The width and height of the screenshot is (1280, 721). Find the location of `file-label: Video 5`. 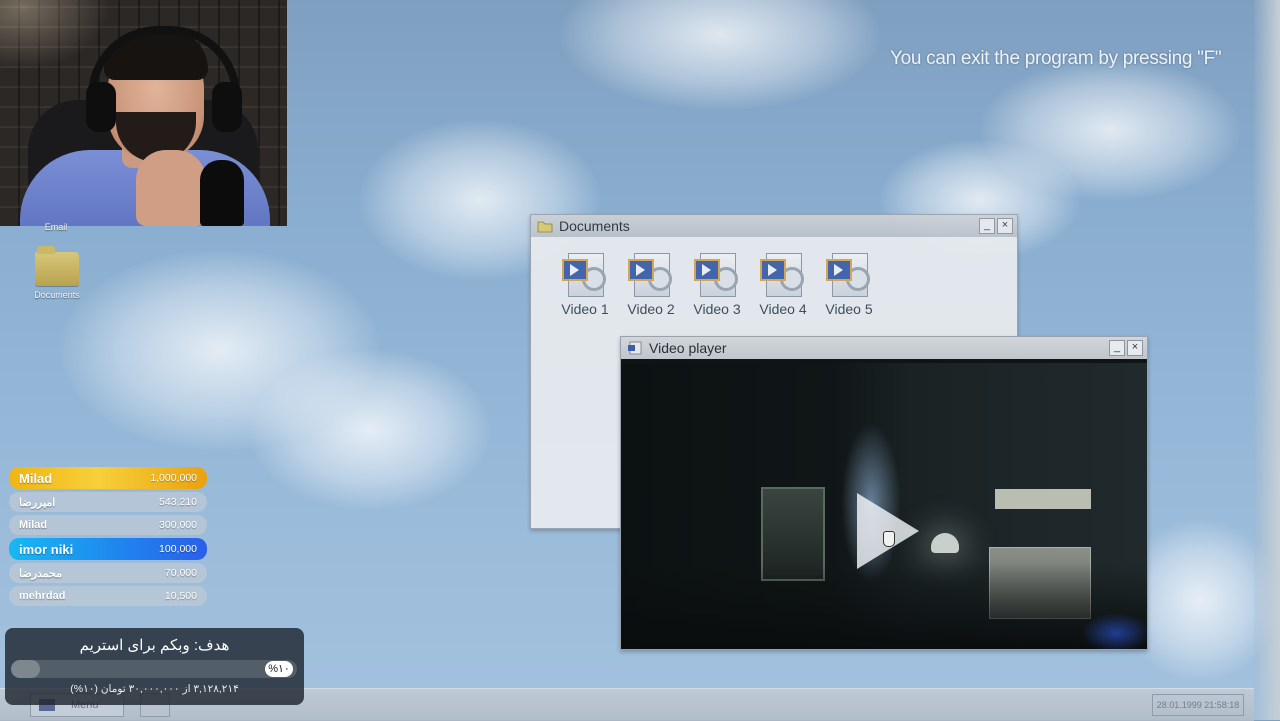

file-label: Video 5 is located at coordinates (849, 309).